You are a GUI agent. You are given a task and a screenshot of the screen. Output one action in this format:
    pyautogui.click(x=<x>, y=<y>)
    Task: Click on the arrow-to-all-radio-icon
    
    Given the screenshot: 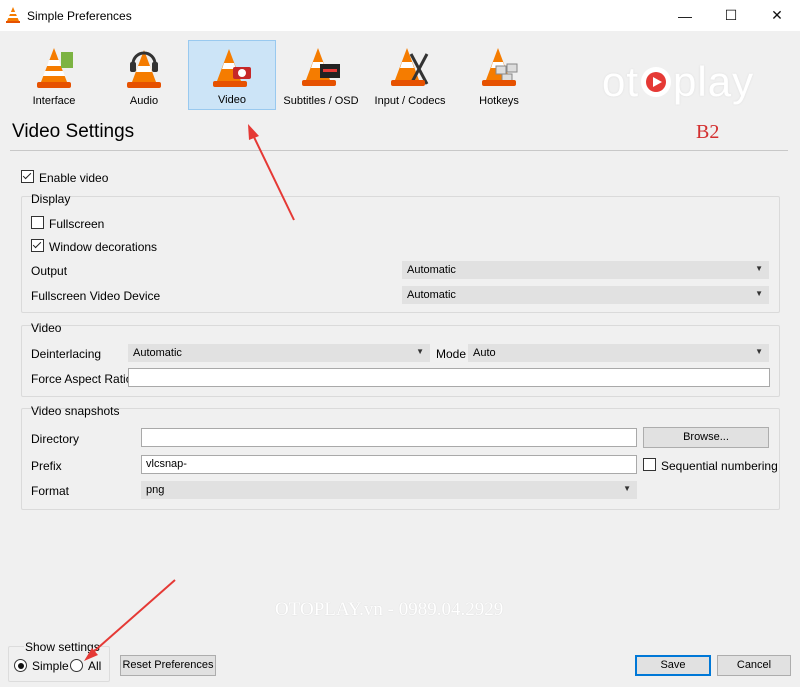 What is the action you would take?
    pyautogui.click(x=130, y=620)
    